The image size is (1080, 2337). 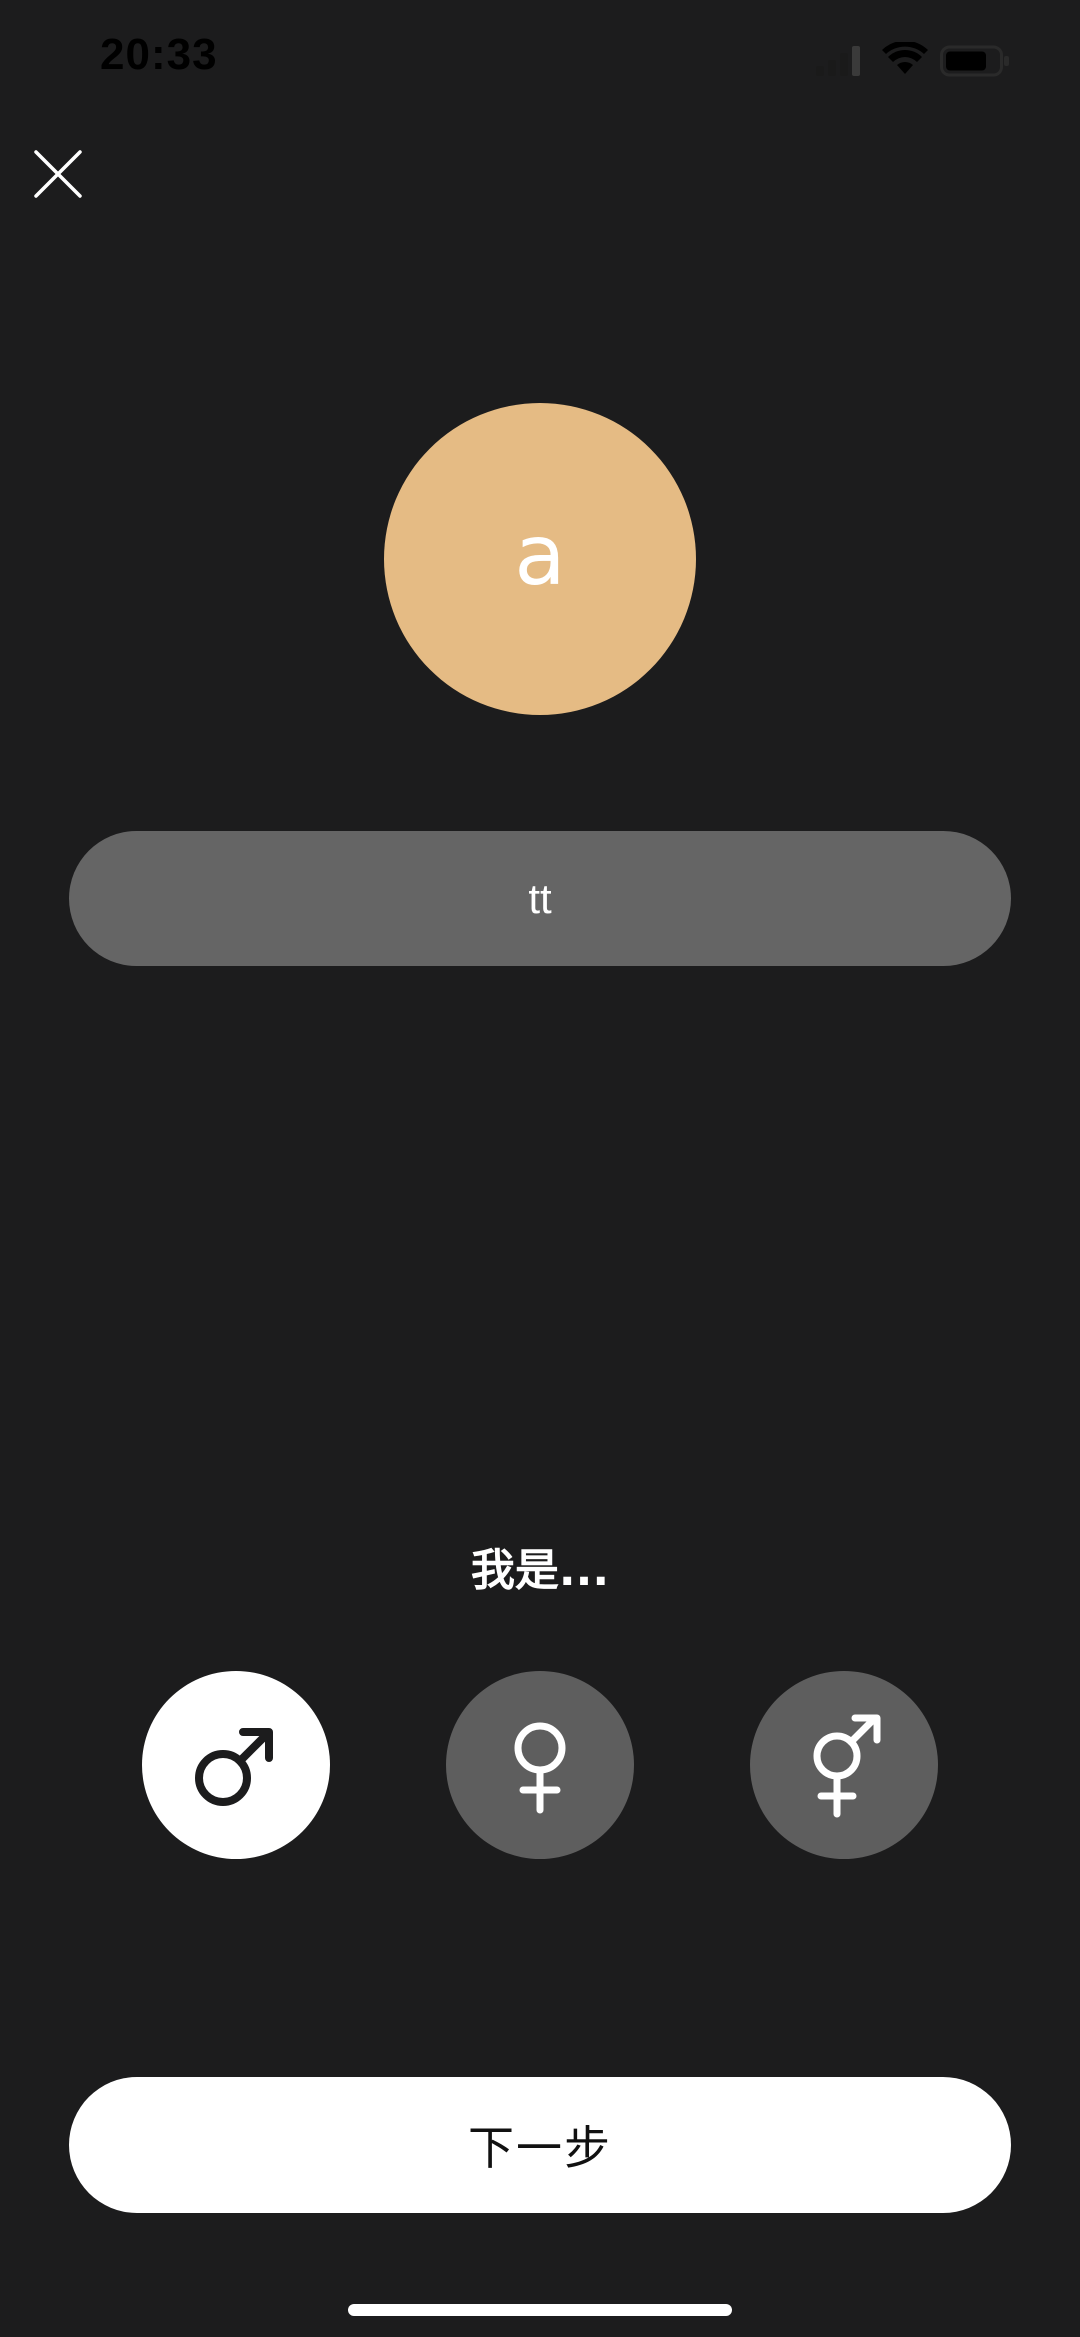 I want to click on avatar: a, so click(x=540, y=559).